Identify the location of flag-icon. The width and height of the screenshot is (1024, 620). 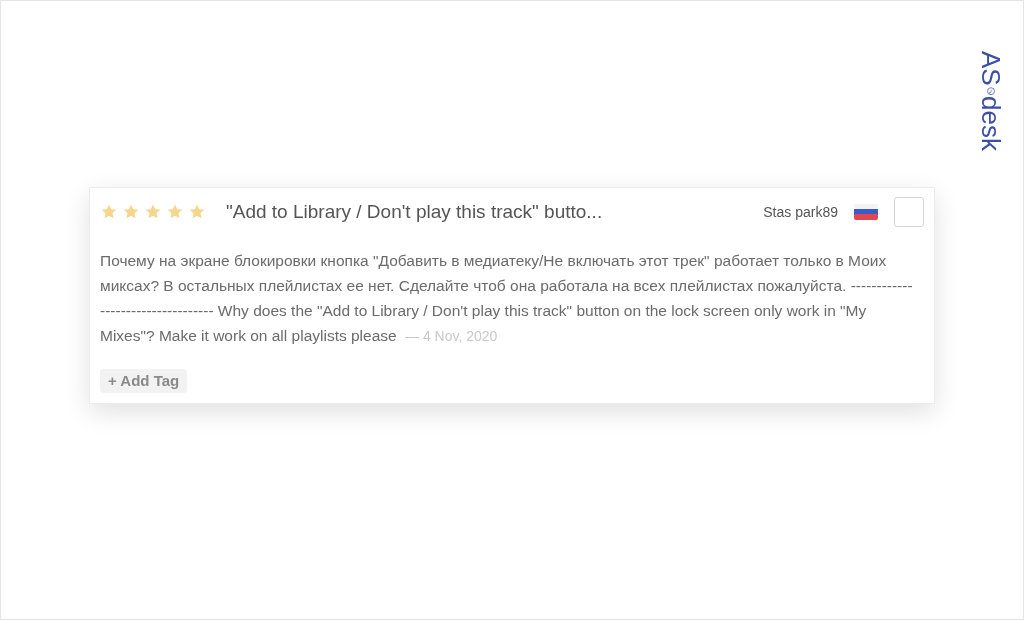
(866, 212).